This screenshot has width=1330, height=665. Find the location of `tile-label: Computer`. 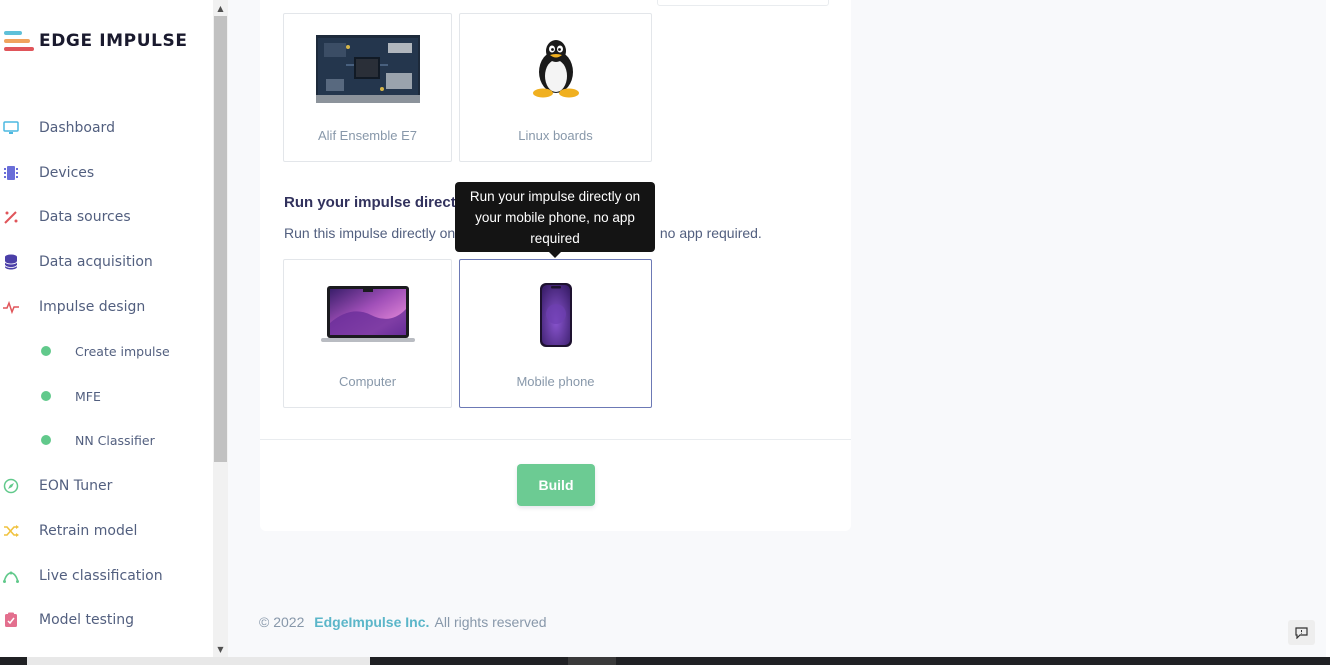

tile-label: Computer is located at coordinates (367, 381).